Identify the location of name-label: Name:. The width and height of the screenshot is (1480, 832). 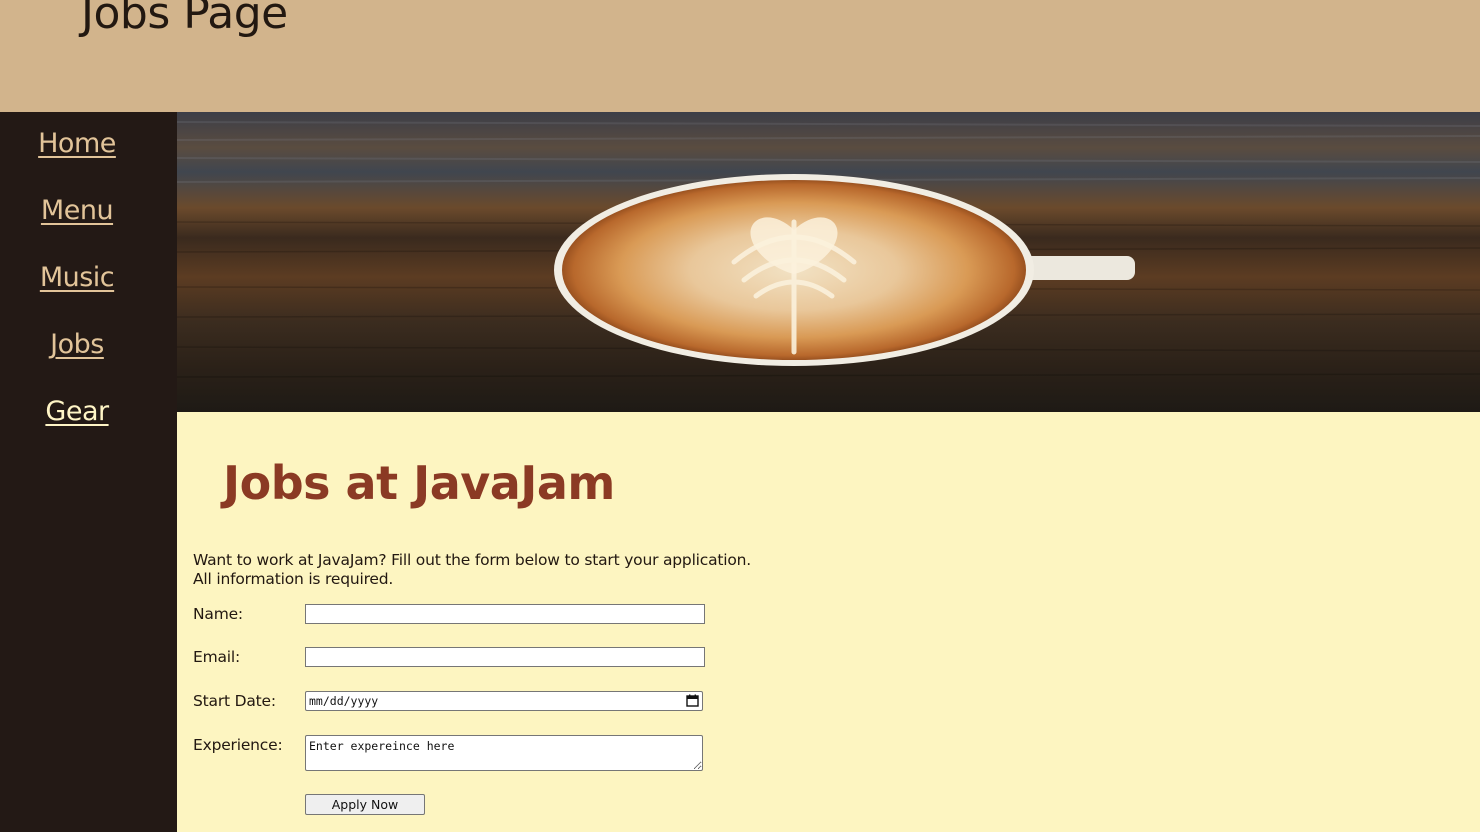
(218, 614).